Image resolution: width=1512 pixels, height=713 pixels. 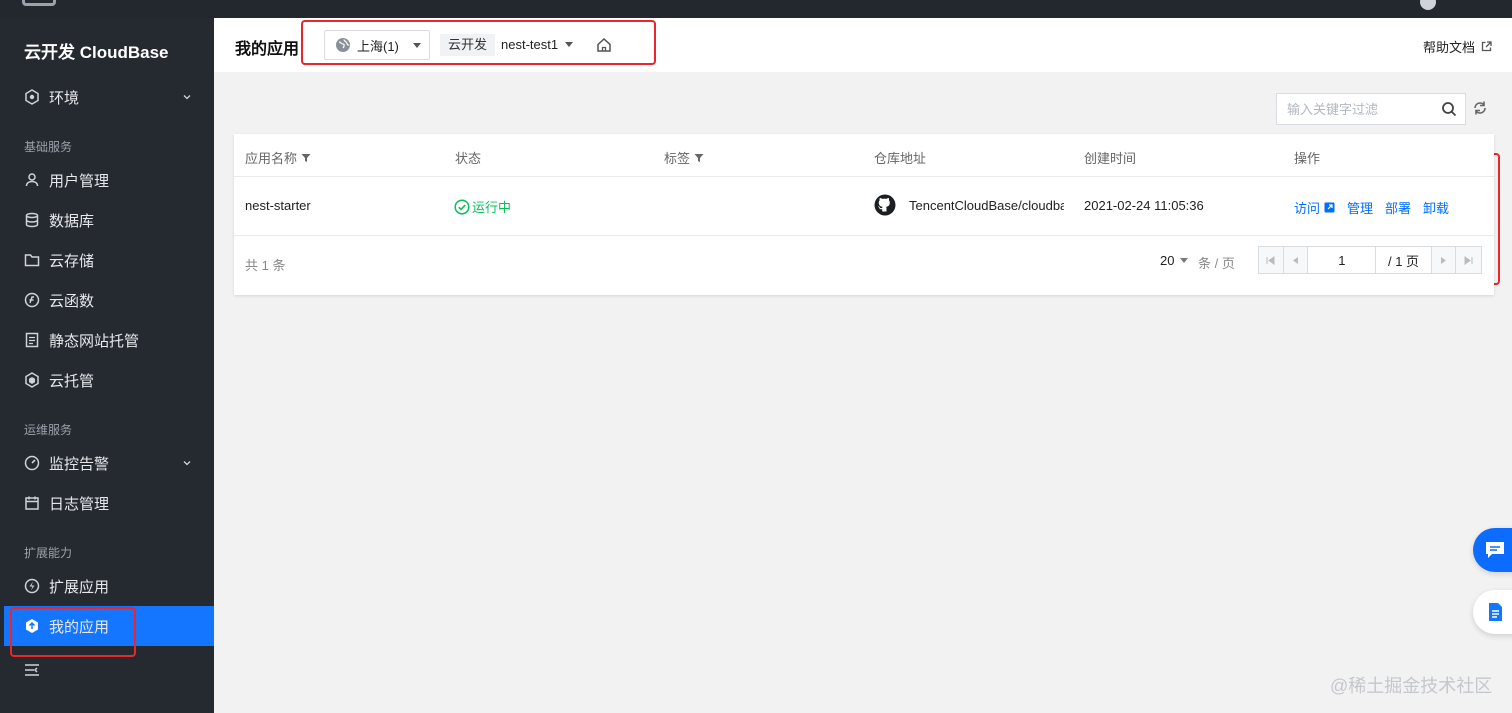 What do you see at coordinates (1480, 108) in the screenshot?
I see `refresh-icon` at bounding box center [1480, 108].